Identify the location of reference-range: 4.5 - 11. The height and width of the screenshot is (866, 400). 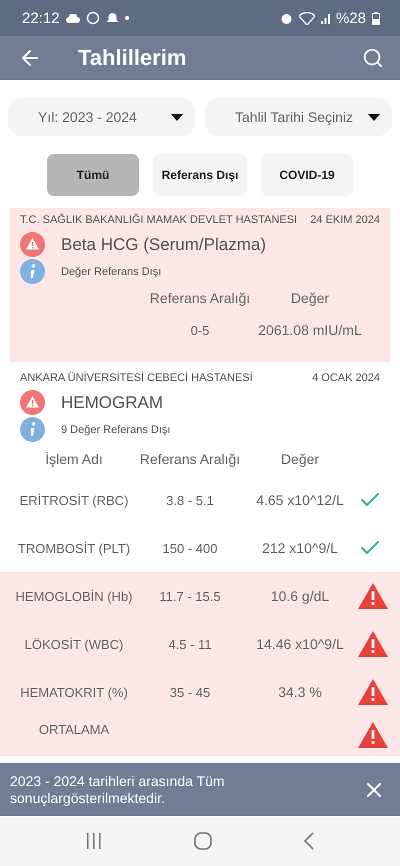
(190, 644).